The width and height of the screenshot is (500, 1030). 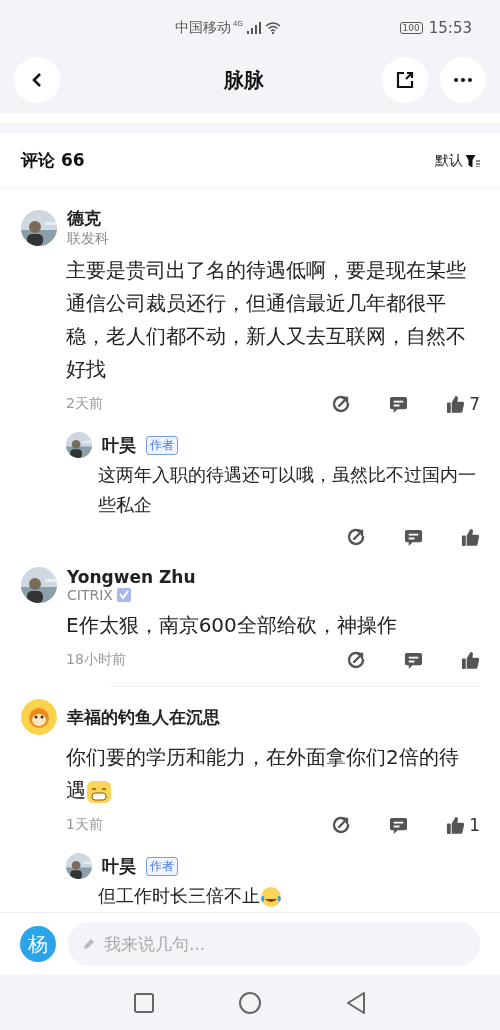 What do you see at coordinates (89, 944) in the screenshot?
I see `pencil-icon` at bounding box center [89, 944].